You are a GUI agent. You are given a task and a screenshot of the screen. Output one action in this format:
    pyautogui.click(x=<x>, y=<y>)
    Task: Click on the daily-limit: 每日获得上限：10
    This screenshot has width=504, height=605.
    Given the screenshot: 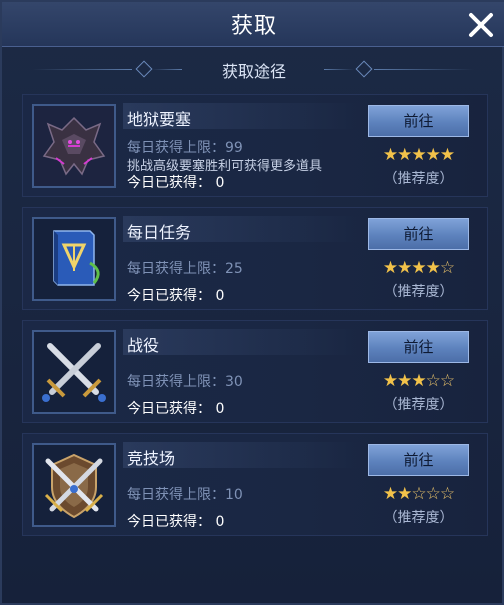 What is the action you would take?
    pyautogui.click(x=185, y=495)
    